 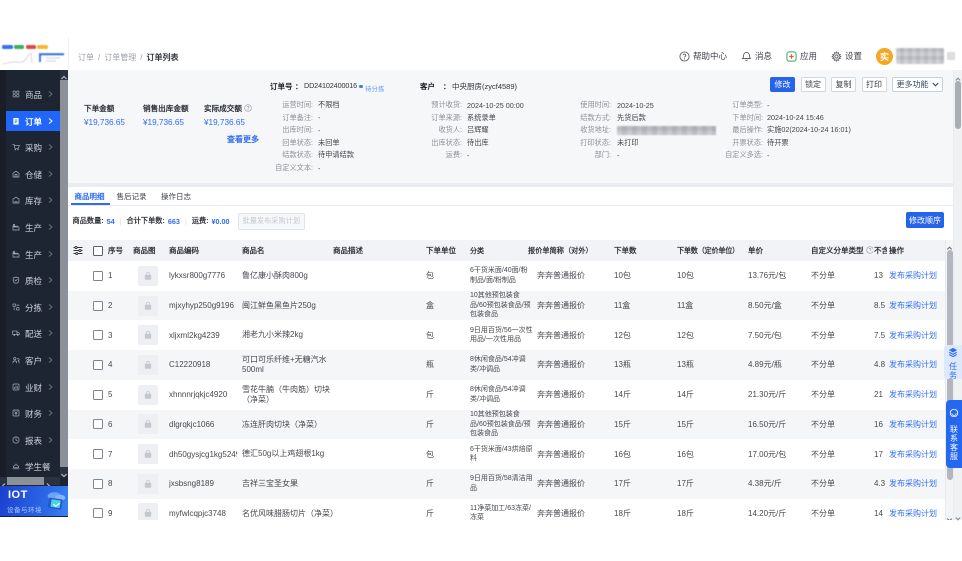 I want to click on field-fields_d-2: 下单时间: 2024-10-24 15:46, so click(x=510, y=118).